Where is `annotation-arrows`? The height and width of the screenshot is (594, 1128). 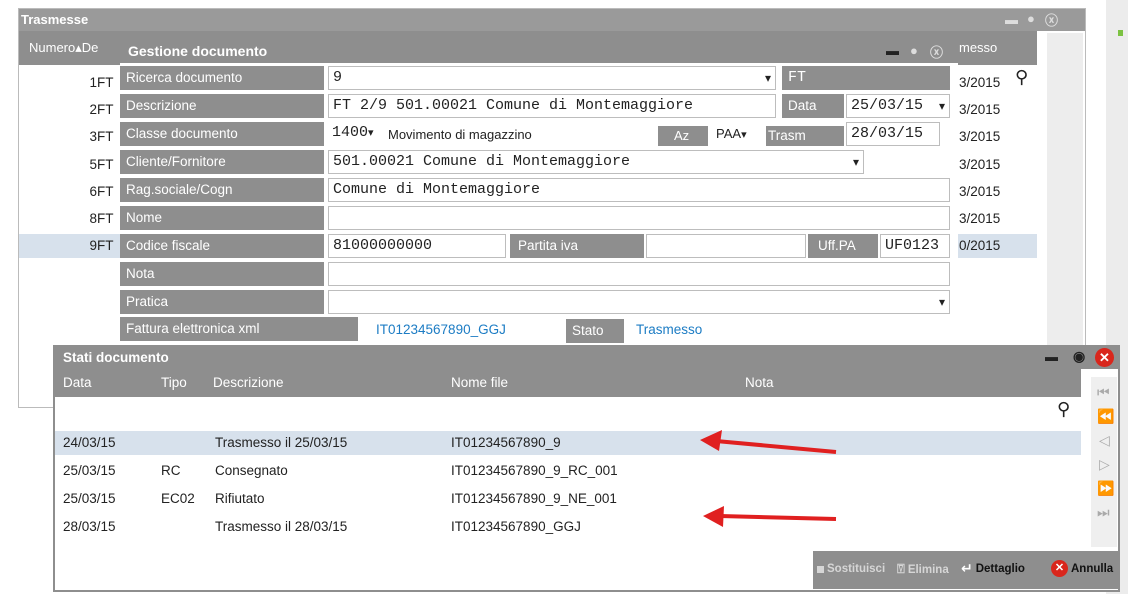 annotation-arrows is located at coordinates (768, 478).